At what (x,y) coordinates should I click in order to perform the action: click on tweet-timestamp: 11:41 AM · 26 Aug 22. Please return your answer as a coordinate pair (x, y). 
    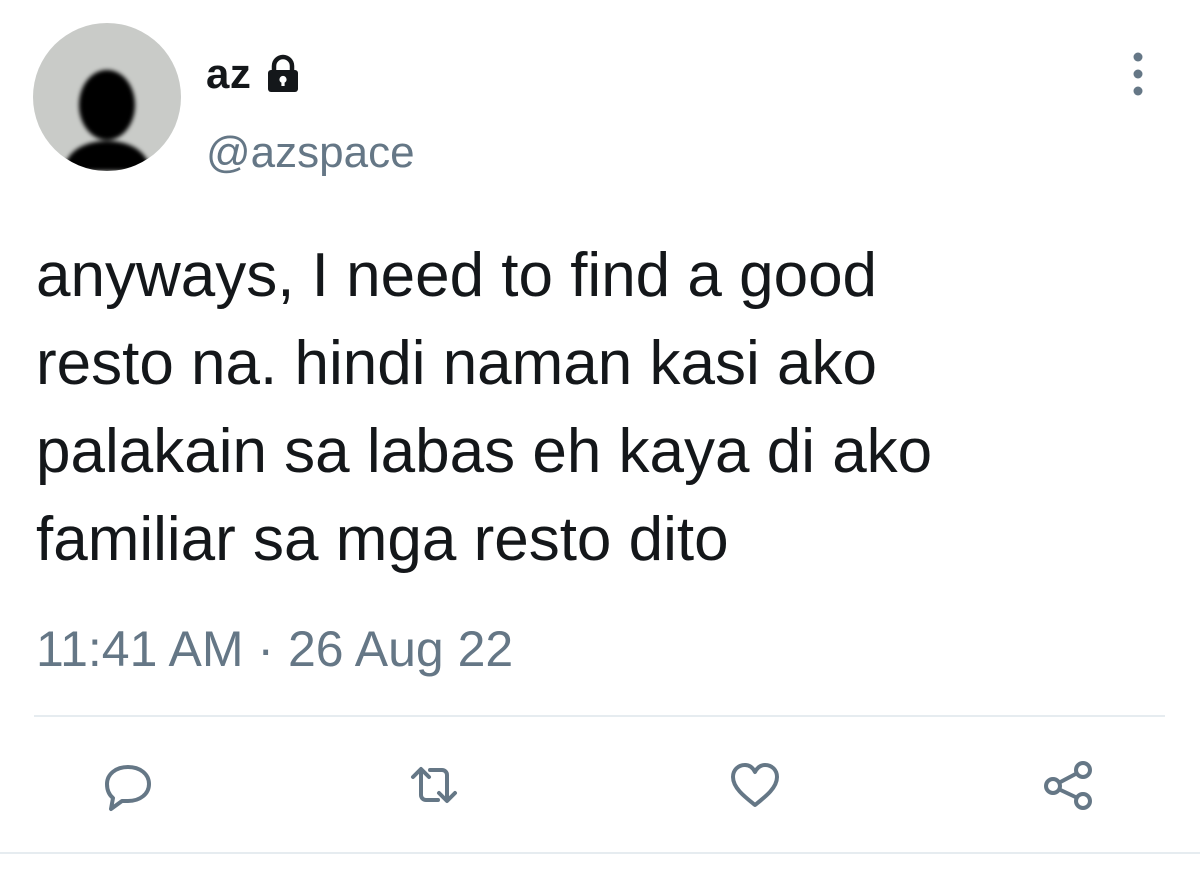
    Looking at the image, I should click on (274, 649).